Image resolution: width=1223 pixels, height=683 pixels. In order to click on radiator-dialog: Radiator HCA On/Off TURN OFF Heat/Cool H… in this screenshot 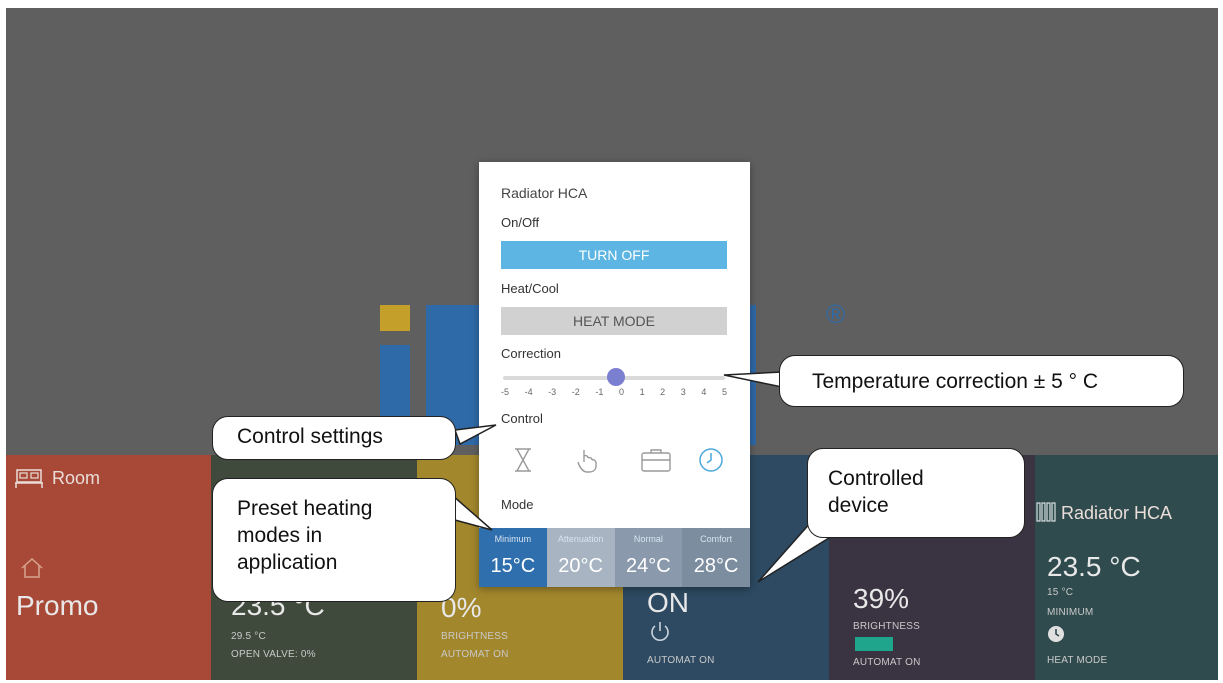, I will do `click(614, 374)`.